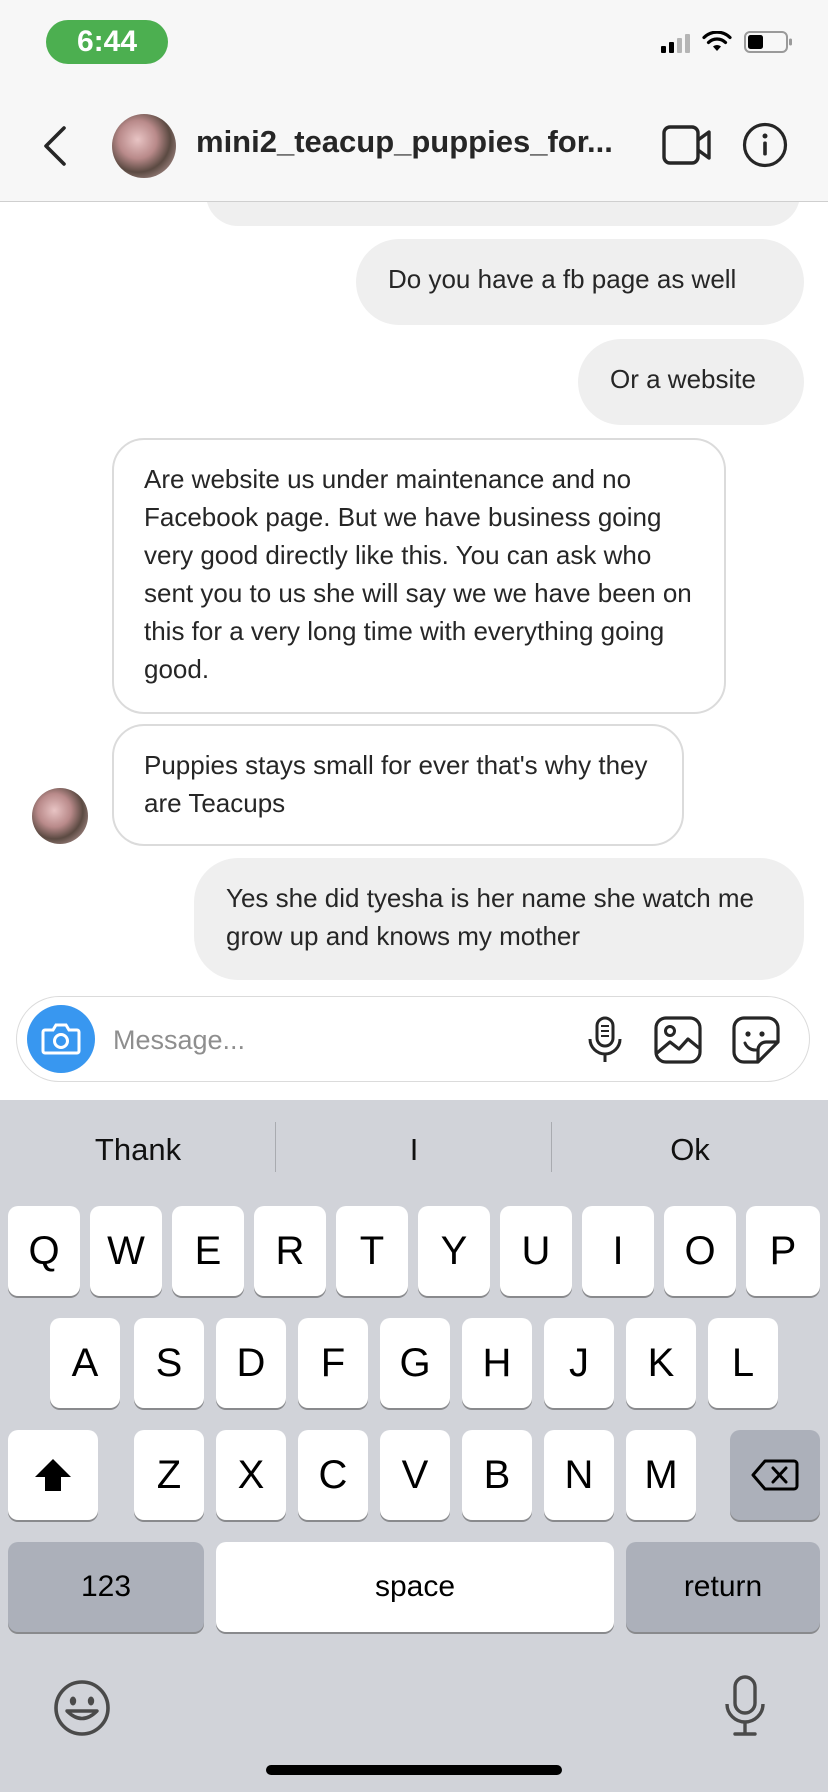 The width and height of the screenshot is (828, 1792). Describe the element at coordinates (675, 42) in the screenshot. I see `cellular-signal-icon` at that location.